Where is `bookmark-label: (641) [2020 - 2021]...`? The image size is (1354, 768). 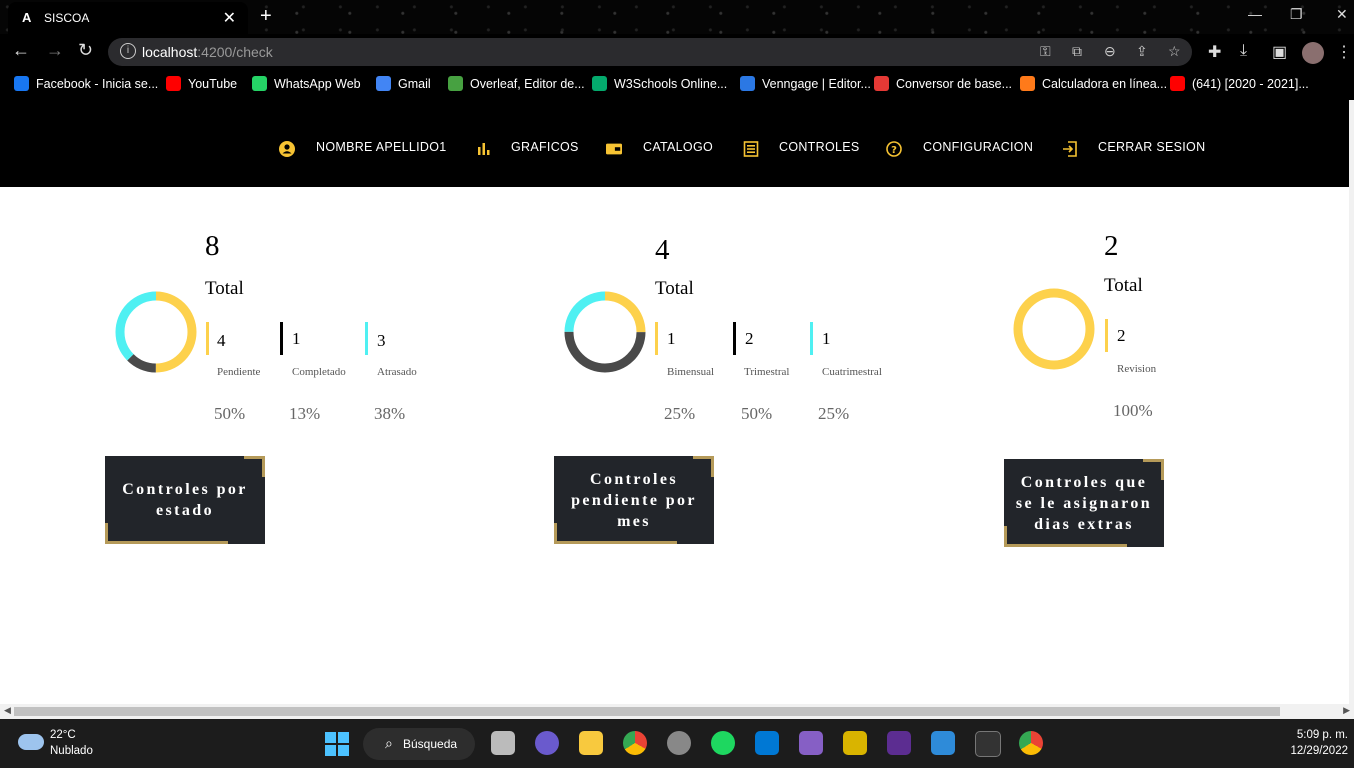
bookmark-label: (641) [2020 - 2021]... is located at coordinates (1250, 84).